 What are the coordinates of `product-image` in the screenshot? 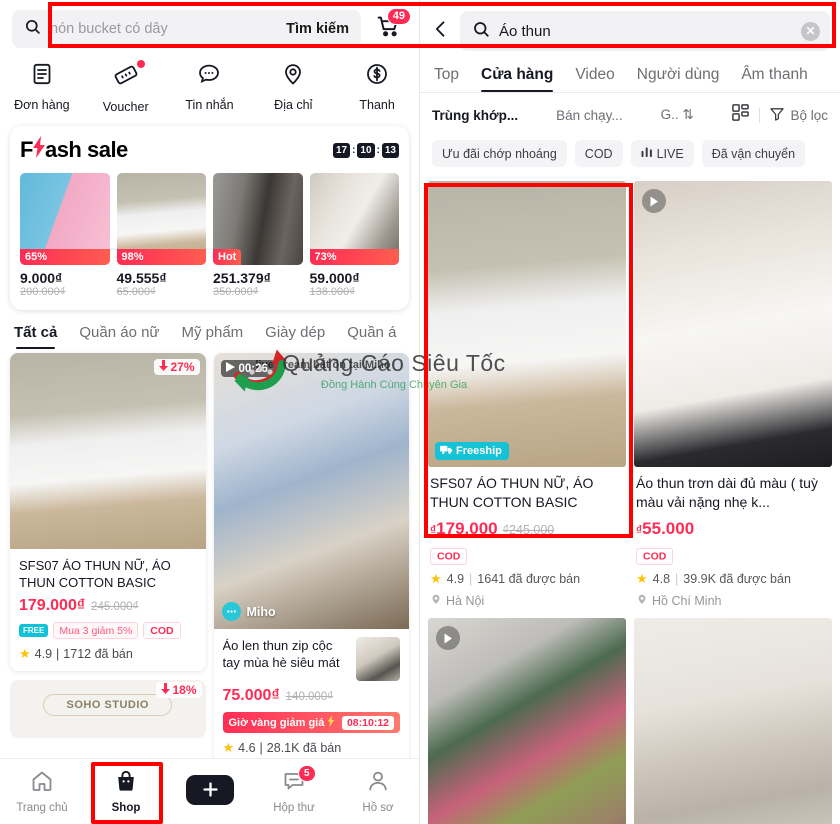 It's located at (733, 324).